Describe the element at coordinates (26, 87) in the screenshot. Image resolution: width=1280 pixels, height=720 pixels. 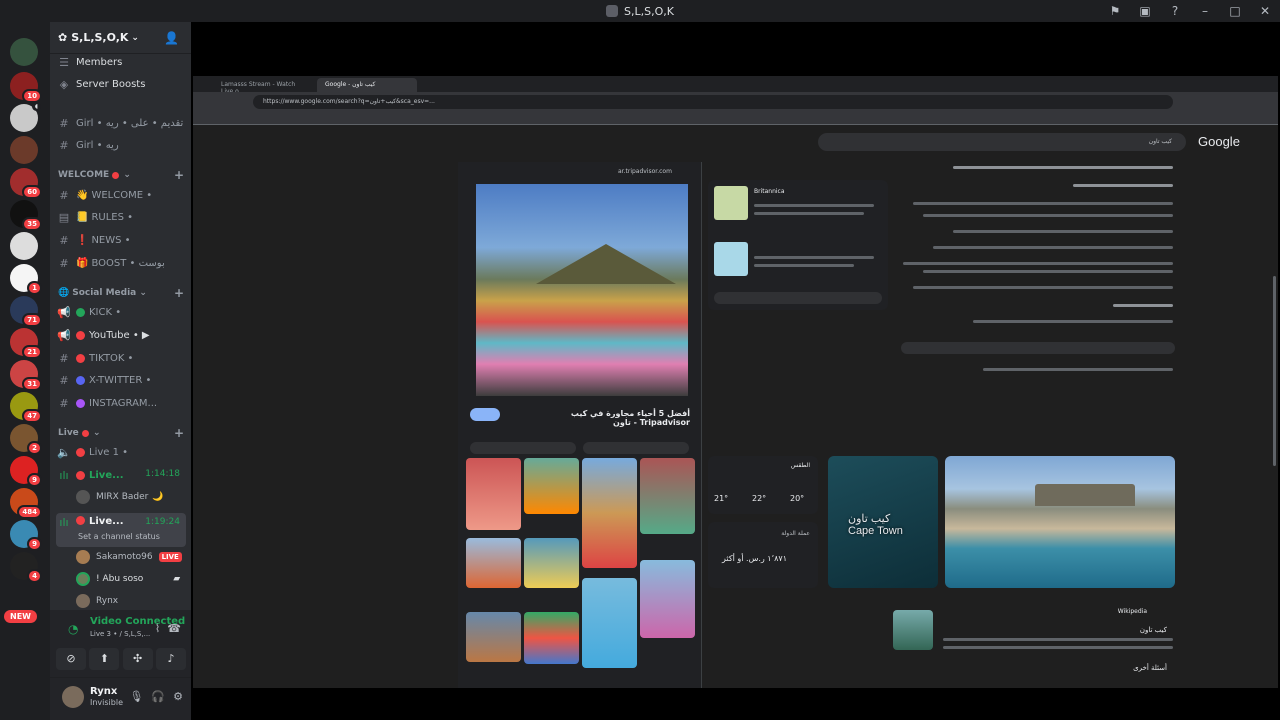
I see `guild-icon: 10` at that location.